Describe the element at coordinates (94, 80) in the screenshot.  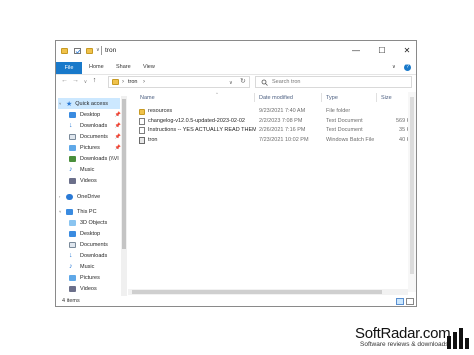
I see `up-button: ↑` at that location.